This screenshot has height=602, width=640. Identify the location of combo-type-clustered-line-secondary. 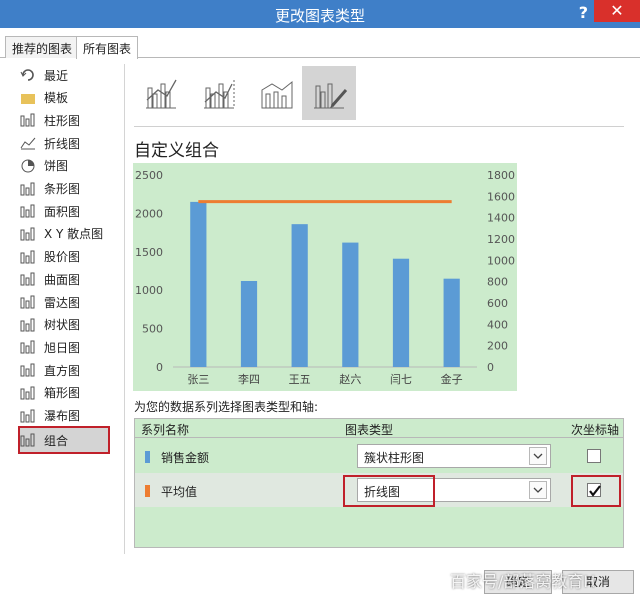
(219, 93).